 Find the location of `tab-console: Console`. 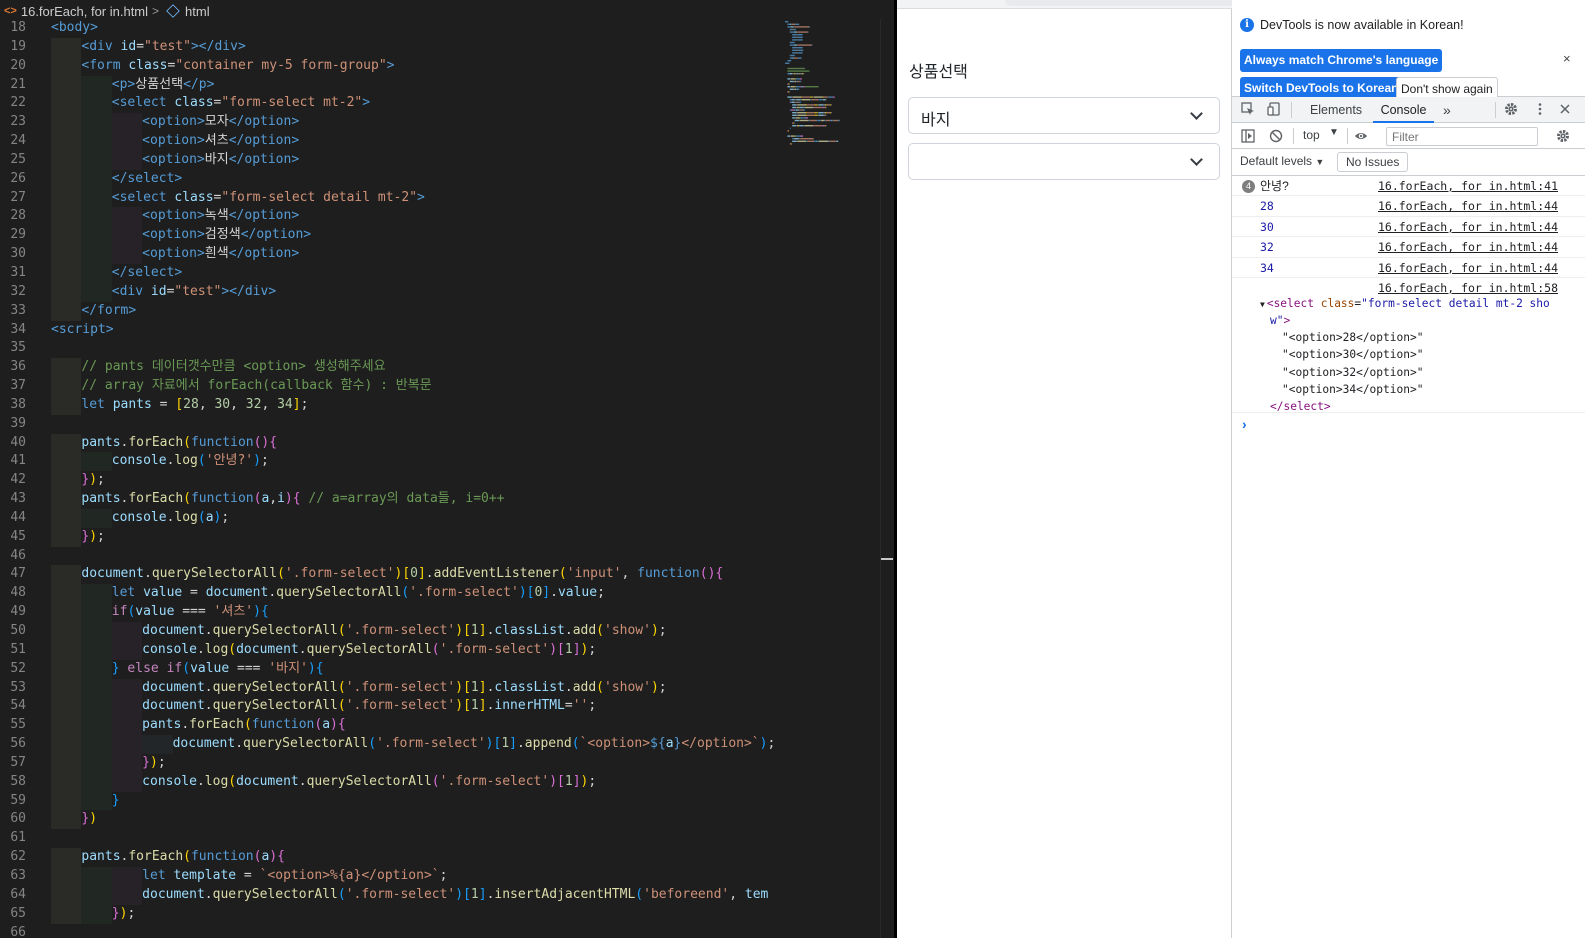

tab-console: Console is located at coordinates (1403, 110).